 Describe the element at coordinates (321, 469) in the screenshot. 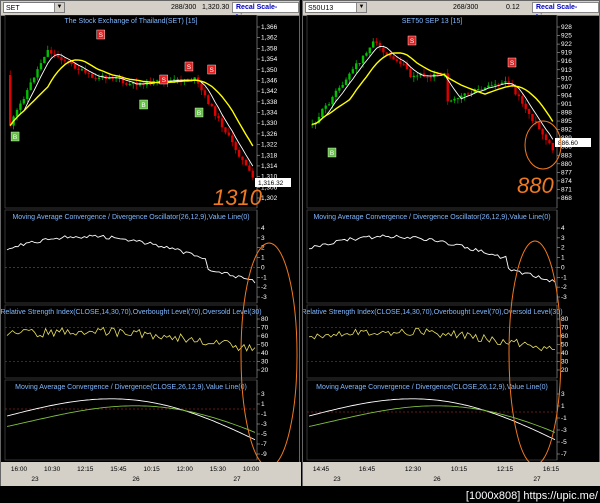

I see `time-axis-label: 14:45` at that location.